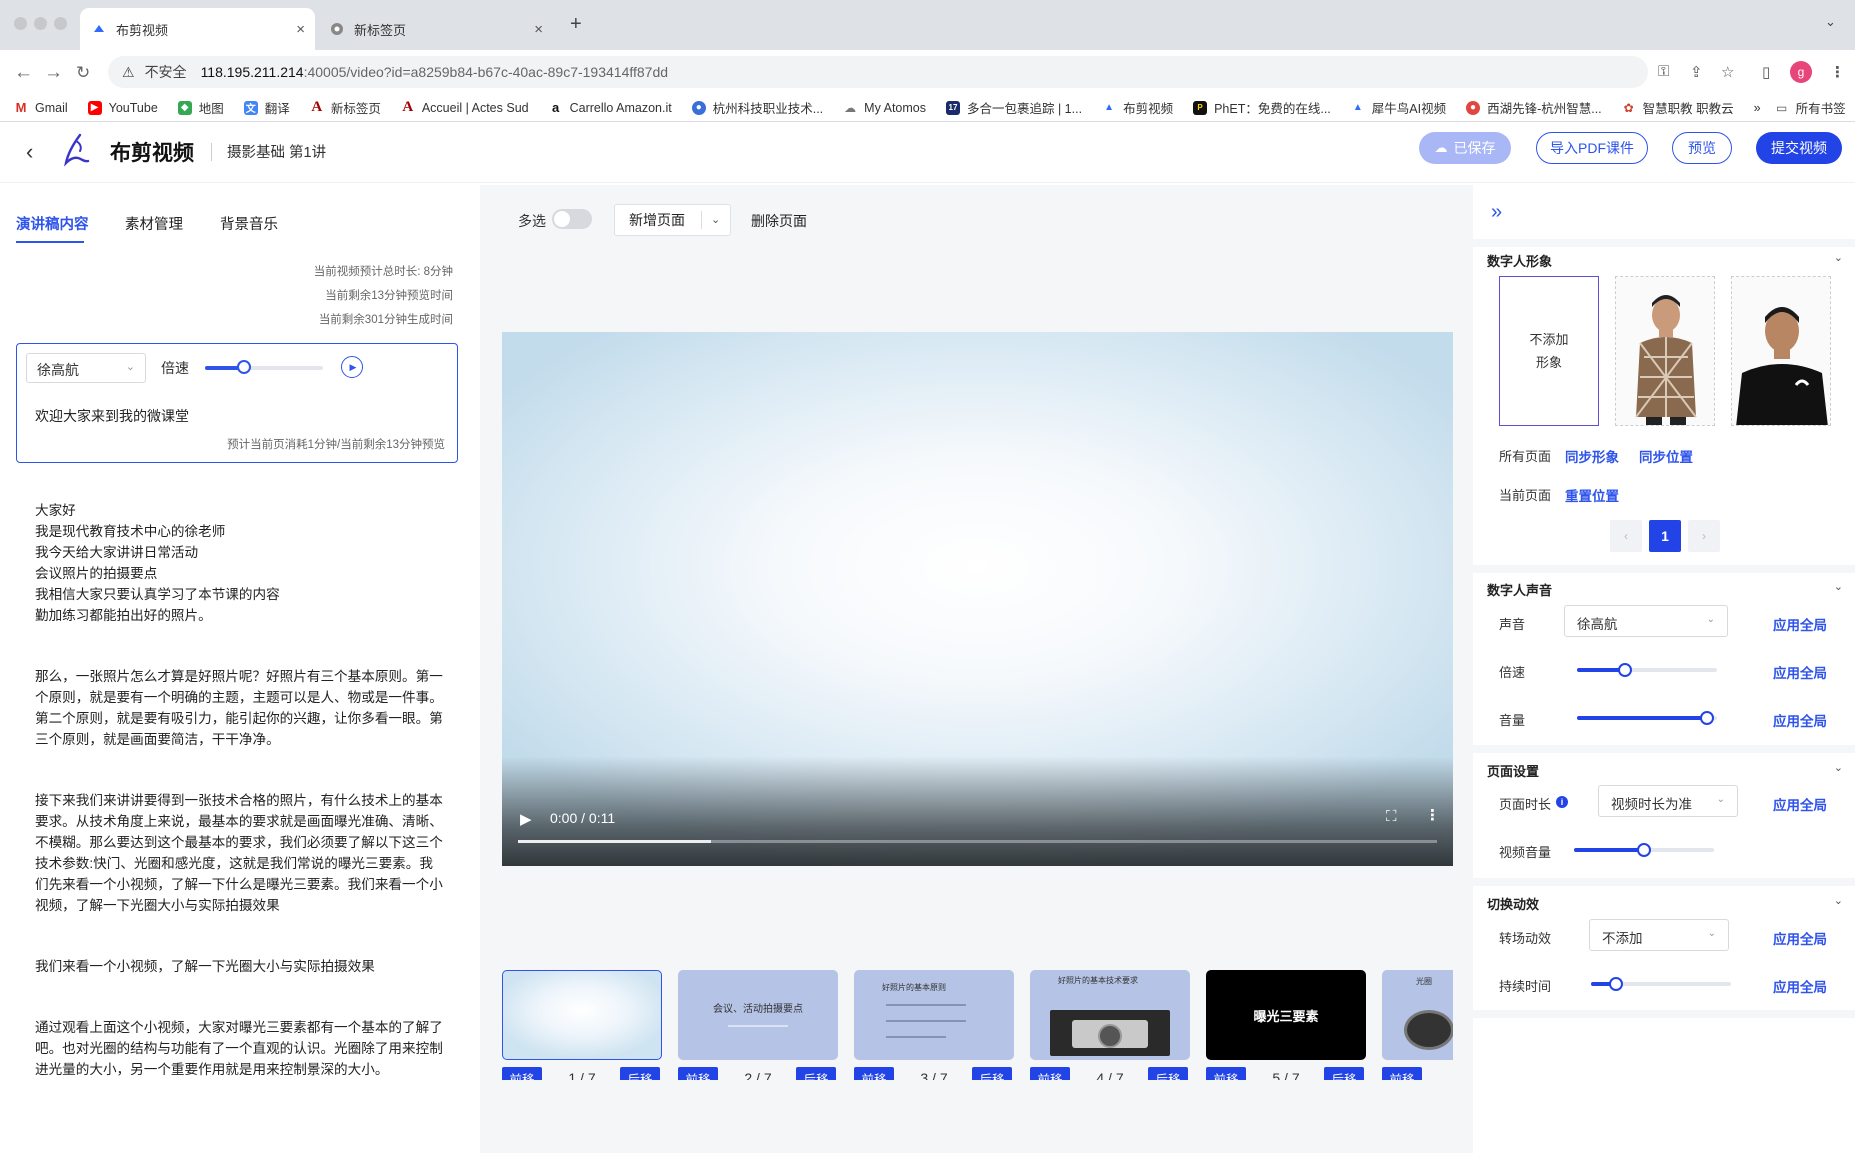  What do you see at coordinates (1766, 72) in the screenshot?
I see `side-panel-icon: ▯` at bounding box center [1766, 72].